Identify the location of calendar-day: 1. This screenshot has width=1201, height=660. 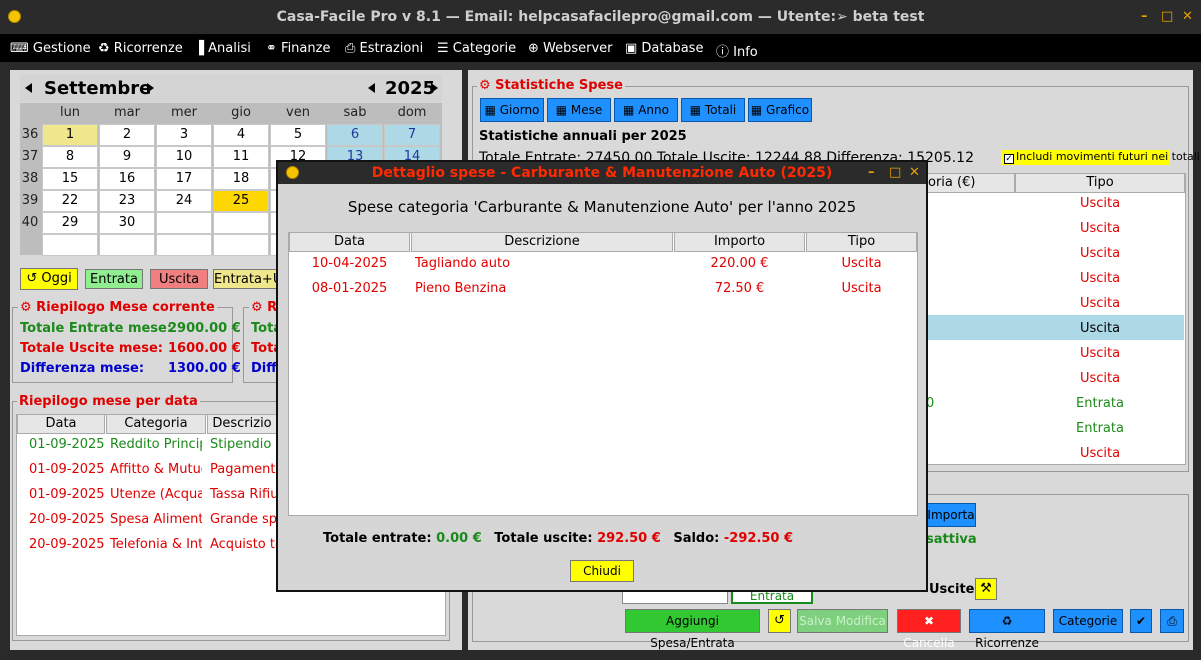
(70, 135).